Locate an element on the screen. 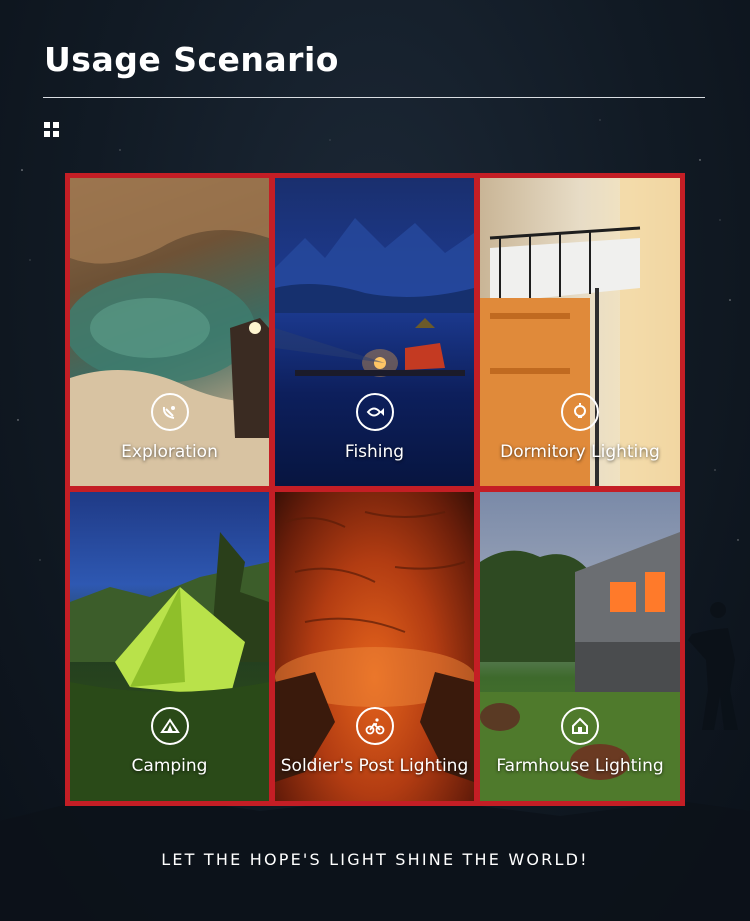 This screenshot has width=750, height=921. scenario-tile-dormitory: Dormitory Lighting is located at coordinates (580, 332).